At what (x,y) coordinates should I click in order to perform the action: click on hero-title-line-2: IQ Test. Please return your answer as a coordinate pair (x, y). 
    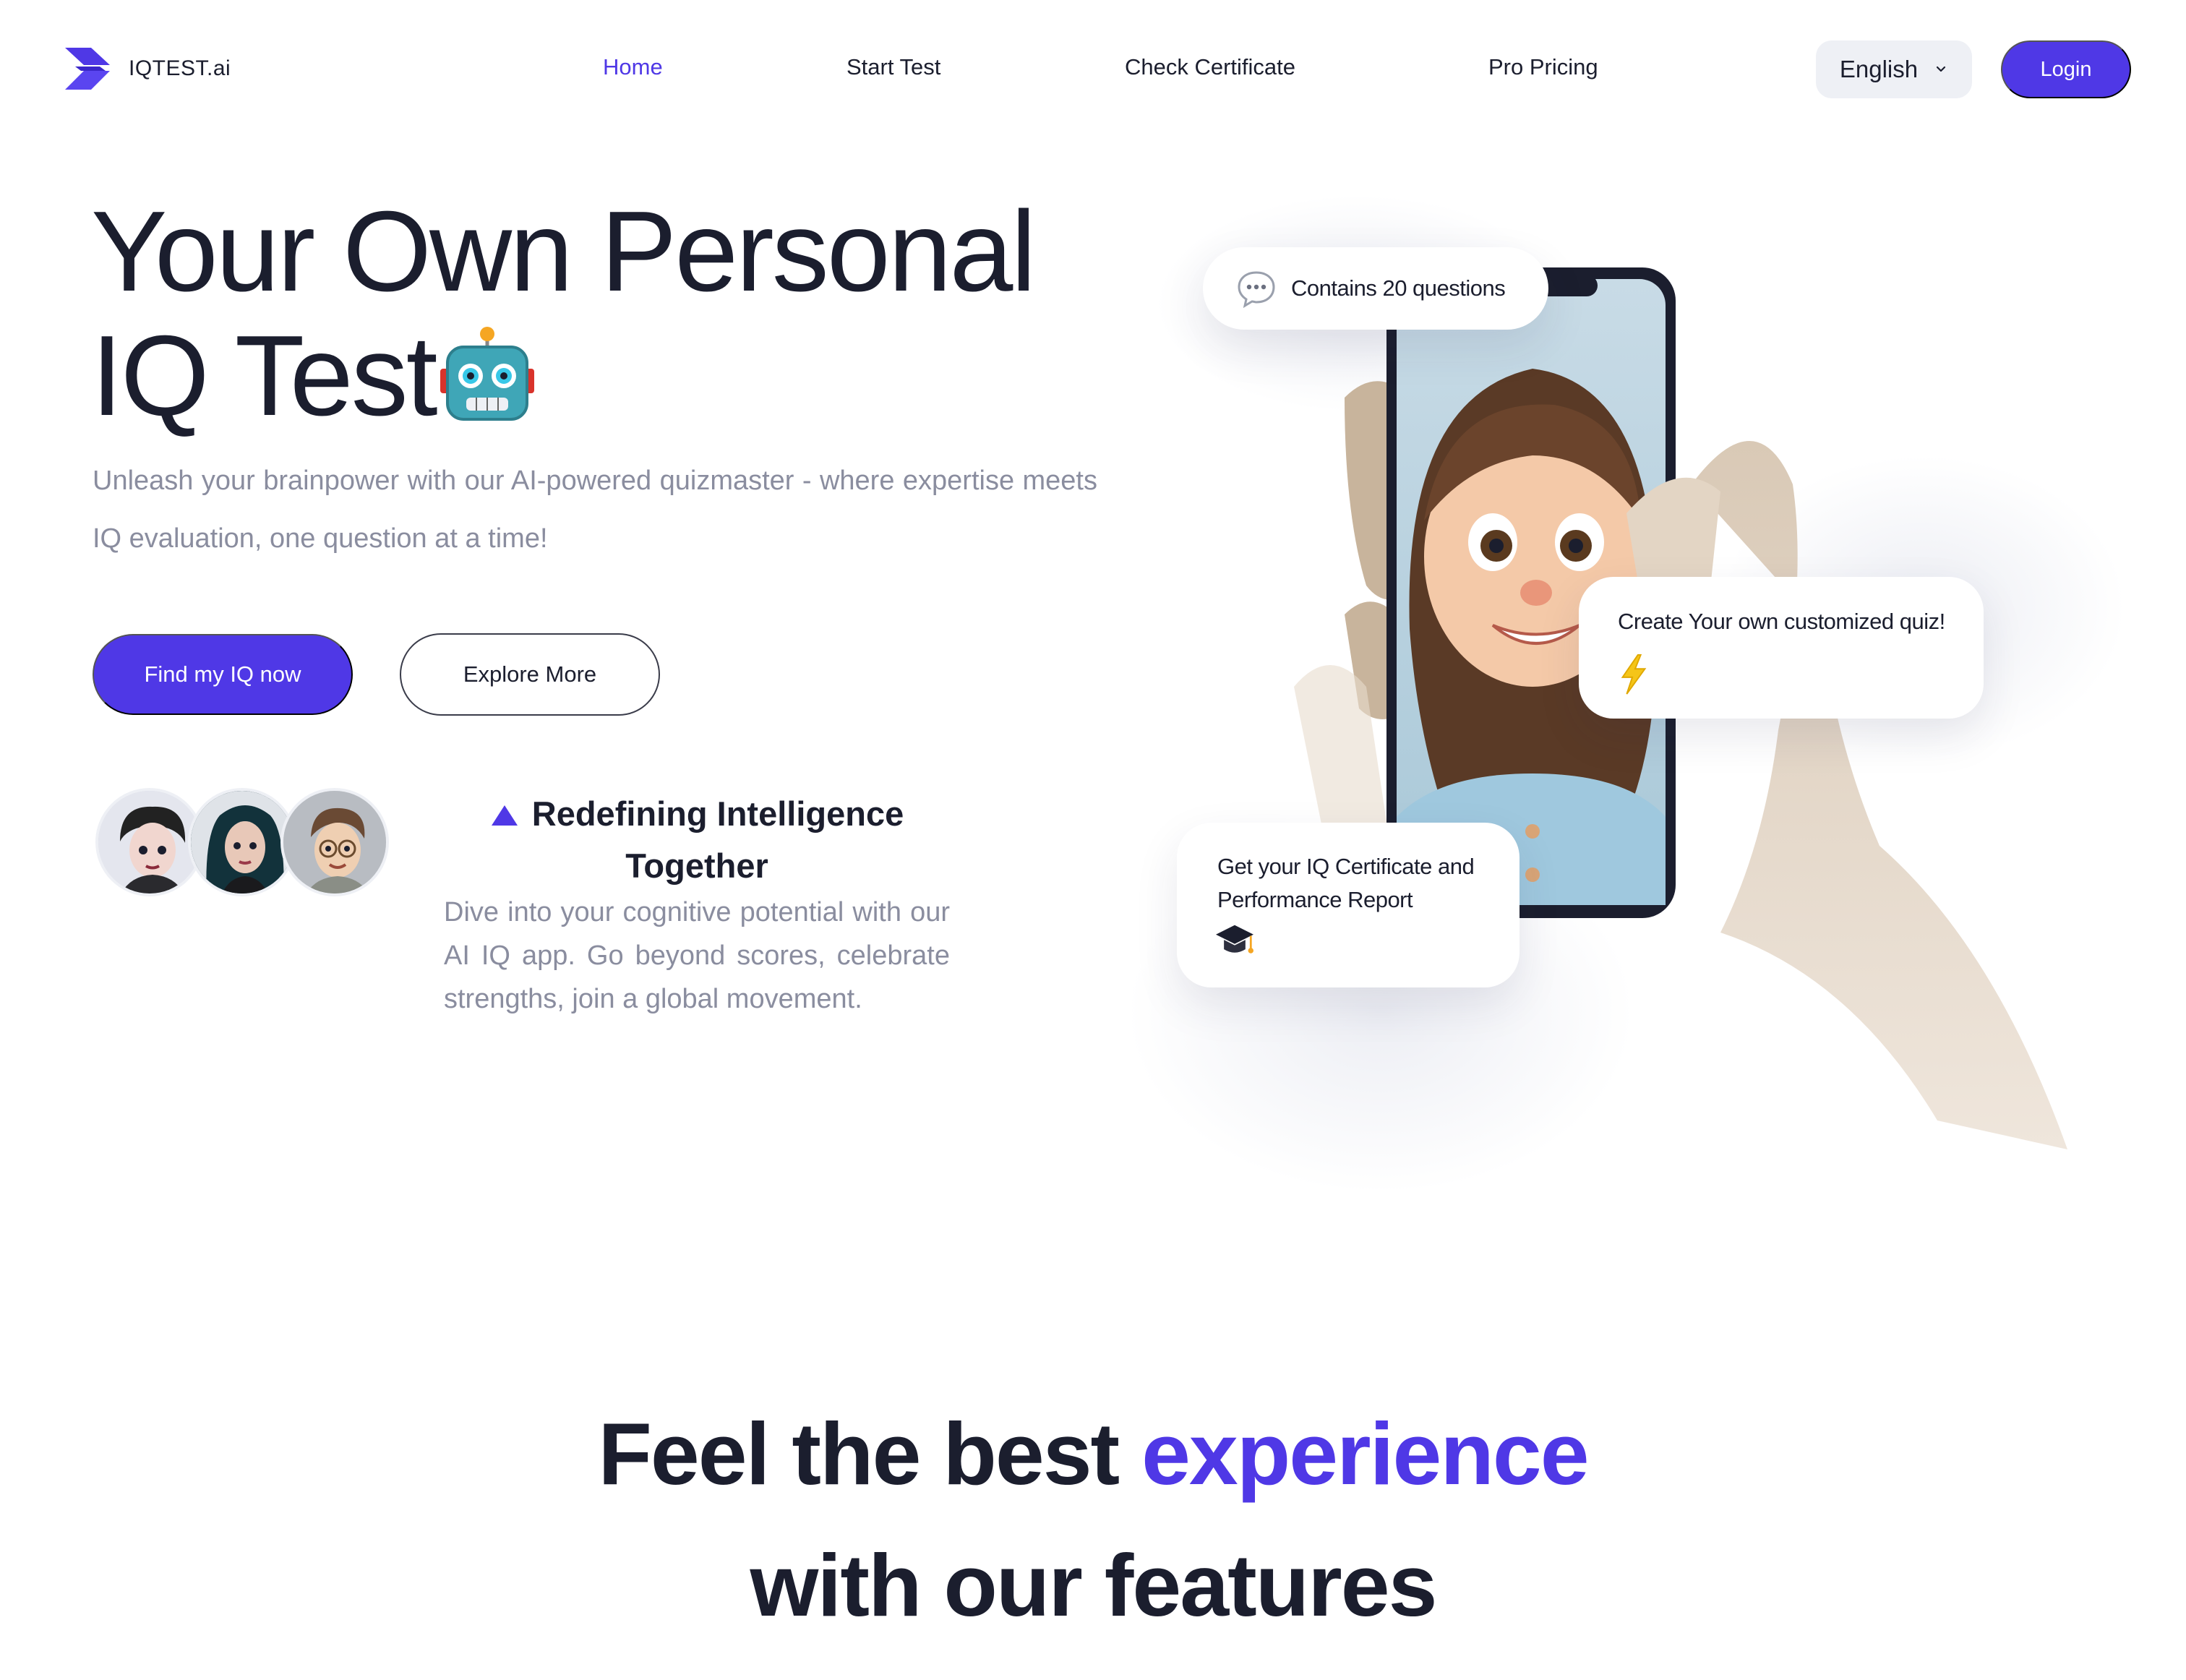
    Looking at the image, I should click on (562, 376).